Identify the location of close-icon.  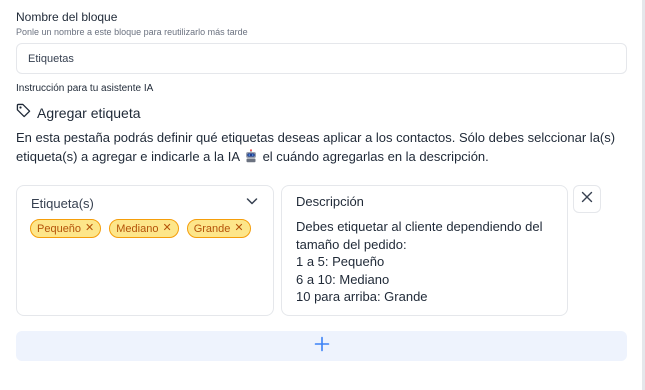
(587, 199).